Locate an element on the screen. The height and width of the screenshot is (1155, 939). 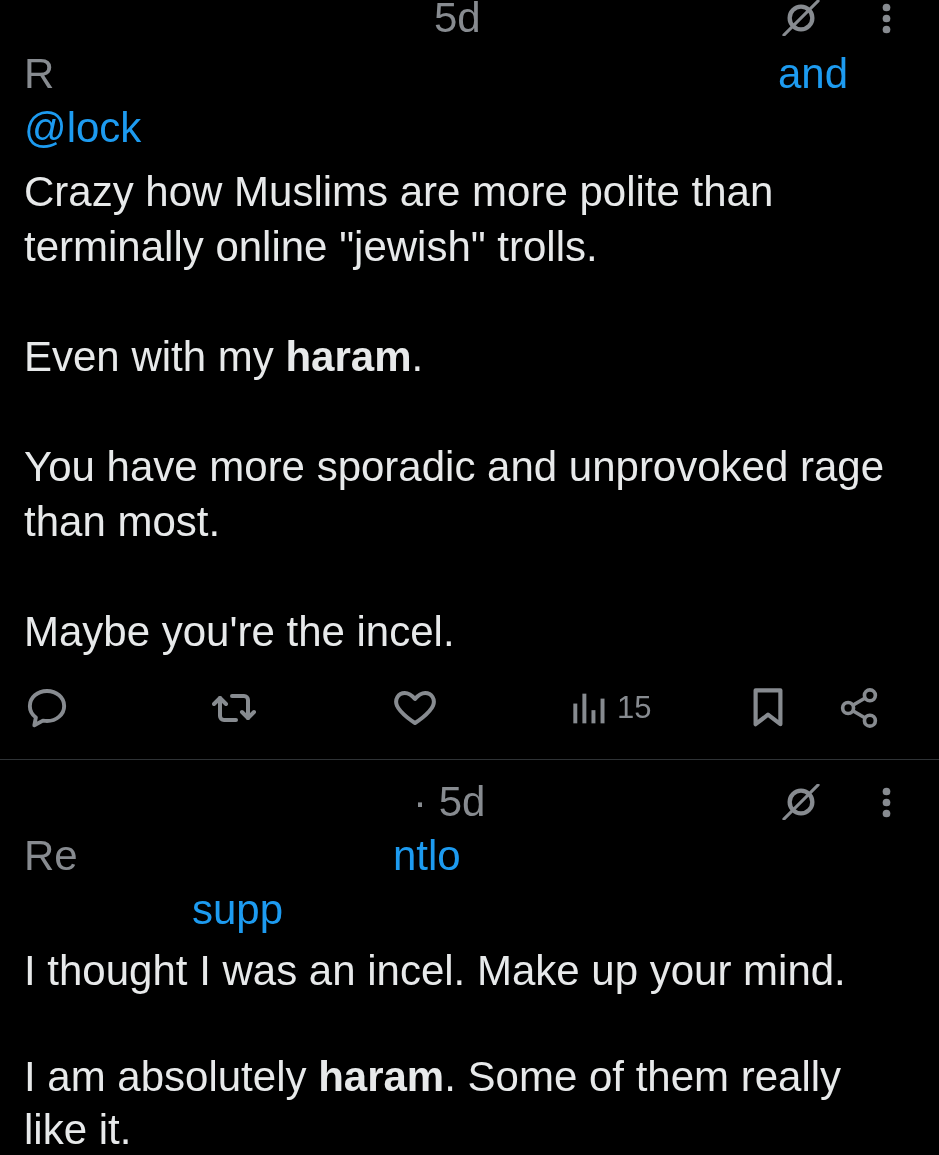
reply-icon is located at coordinates (47, 708).